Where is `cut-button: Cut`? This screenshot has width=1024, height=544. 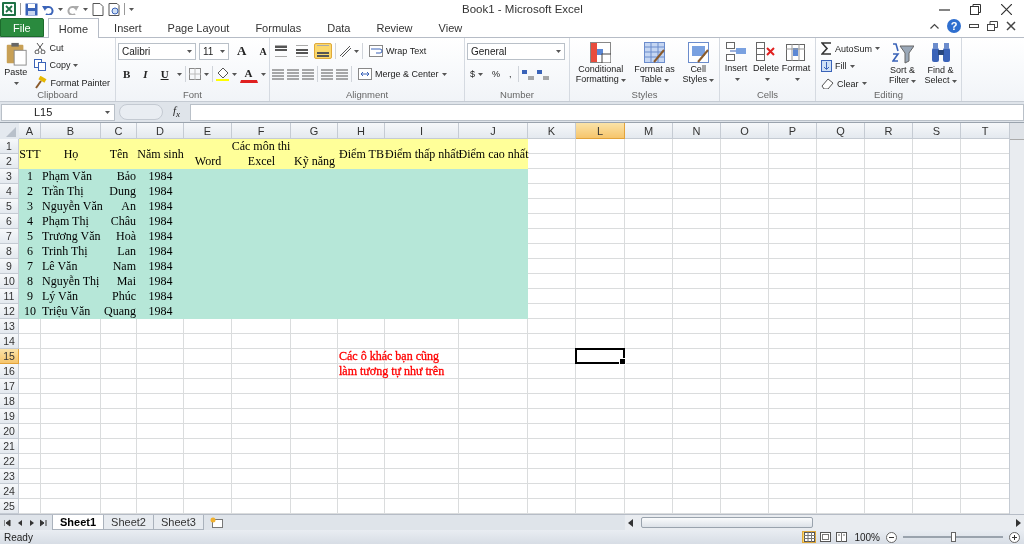
cut-button: Cut is located at coordinates (72, 48).